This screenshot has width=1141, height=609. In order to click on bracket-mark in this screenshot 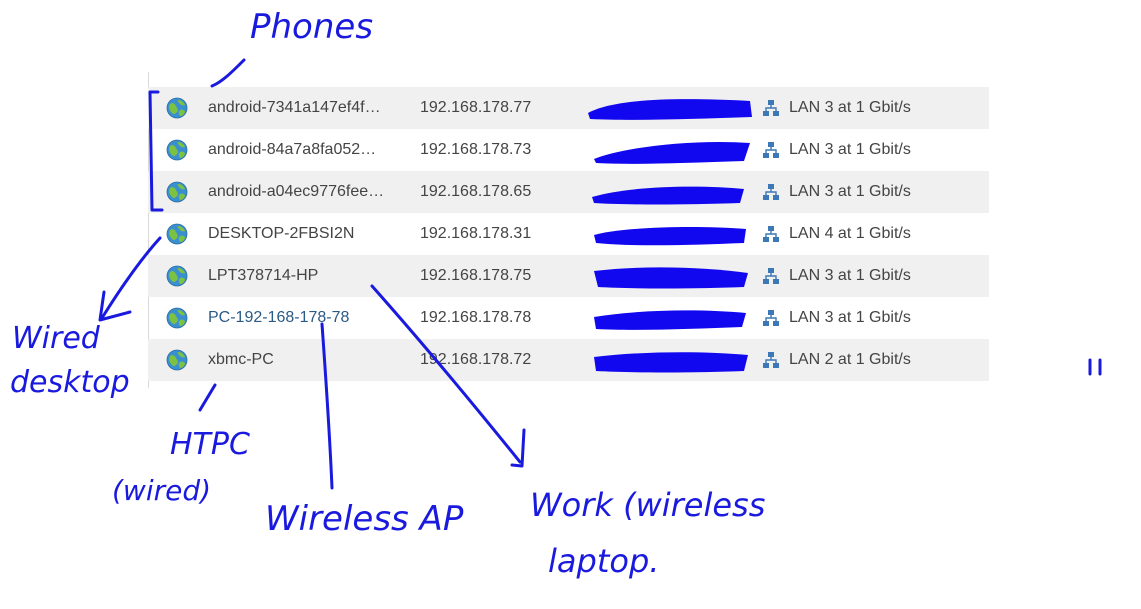, I will do `click(156, 151)`.